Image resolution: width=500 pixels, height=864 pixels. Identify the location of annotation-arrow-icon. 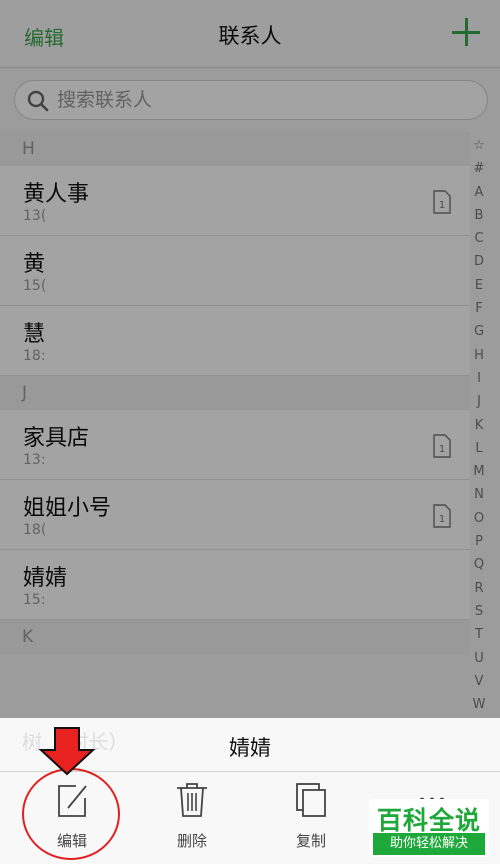
(67, 751).